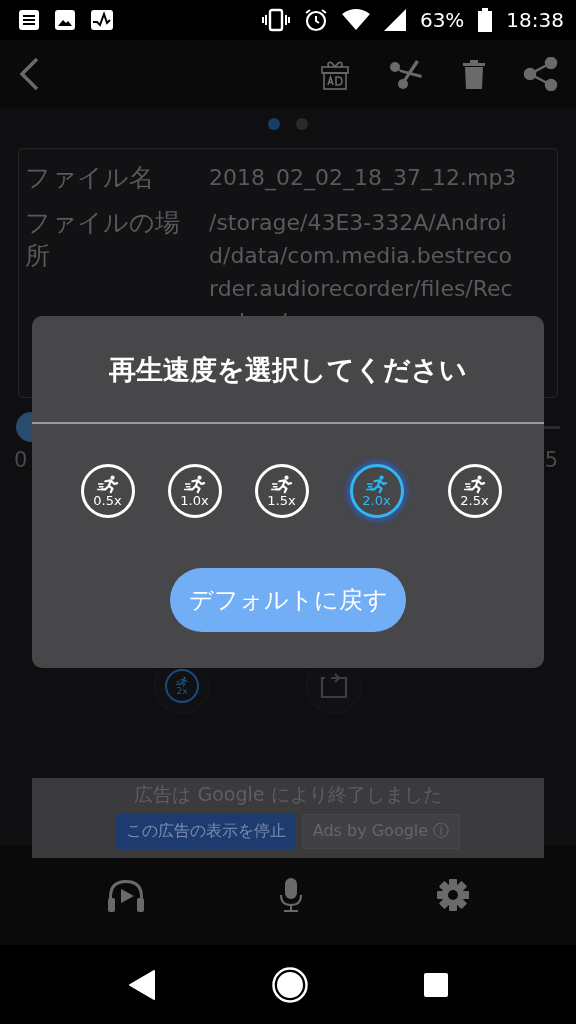  Describe the element at coordinates (535, 20) in the screenshot. I see `clock: 18:38` at that location.